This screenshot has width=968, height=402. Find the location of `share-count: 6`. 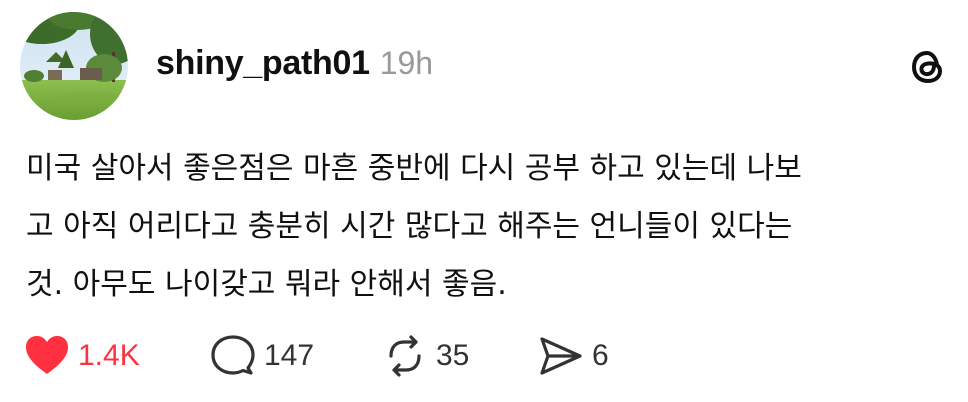

share-count: 6 is located at coordinates (600, 355).